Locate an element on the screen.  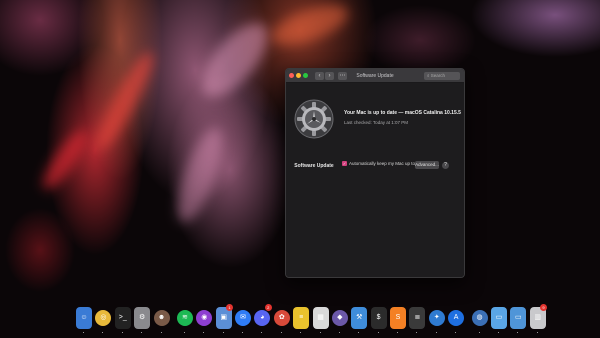
dock-item: ≋ is located at coordinates (184, 319).